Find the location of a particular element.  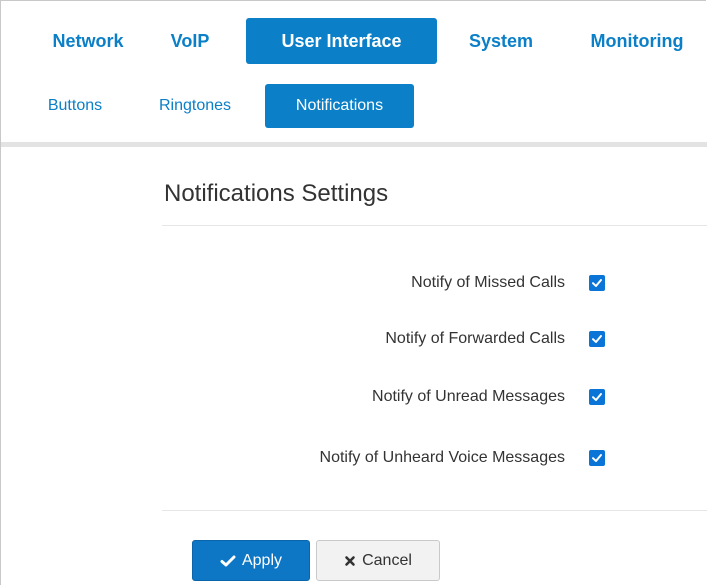

apply-button: Apply is located at coordinates (251, 560).